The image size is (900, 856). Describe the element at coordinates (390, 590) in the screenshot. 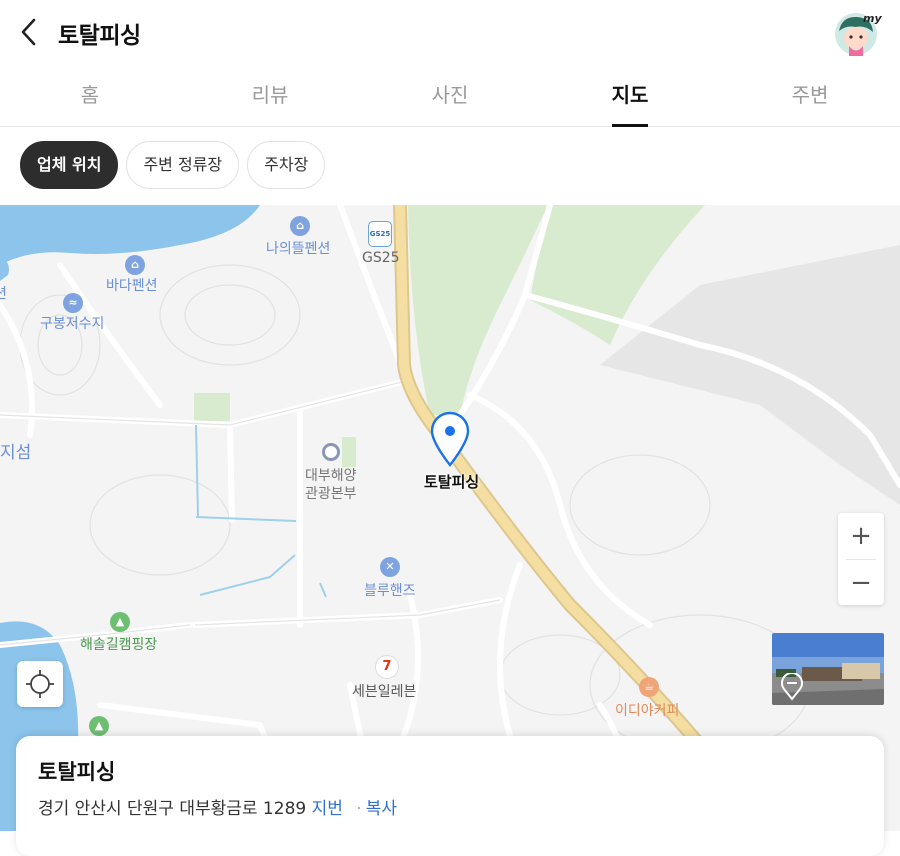

I see `poi-bluehands: 블루핸즈` at that location.